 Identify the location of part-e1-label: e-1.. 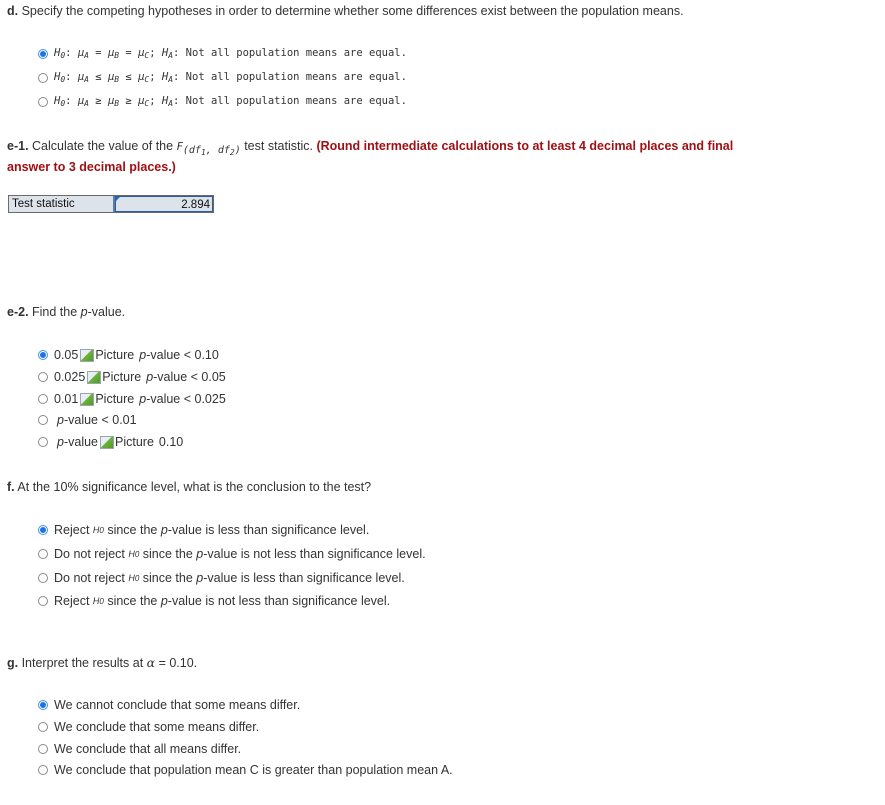
(18, 146).